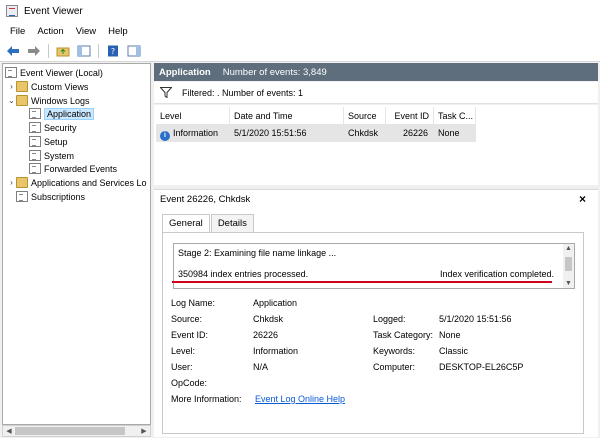  What do you see at coordinates (11, 72) in the screenshot?
I see `event-viewer-icon` at bounding box center [11, 72].